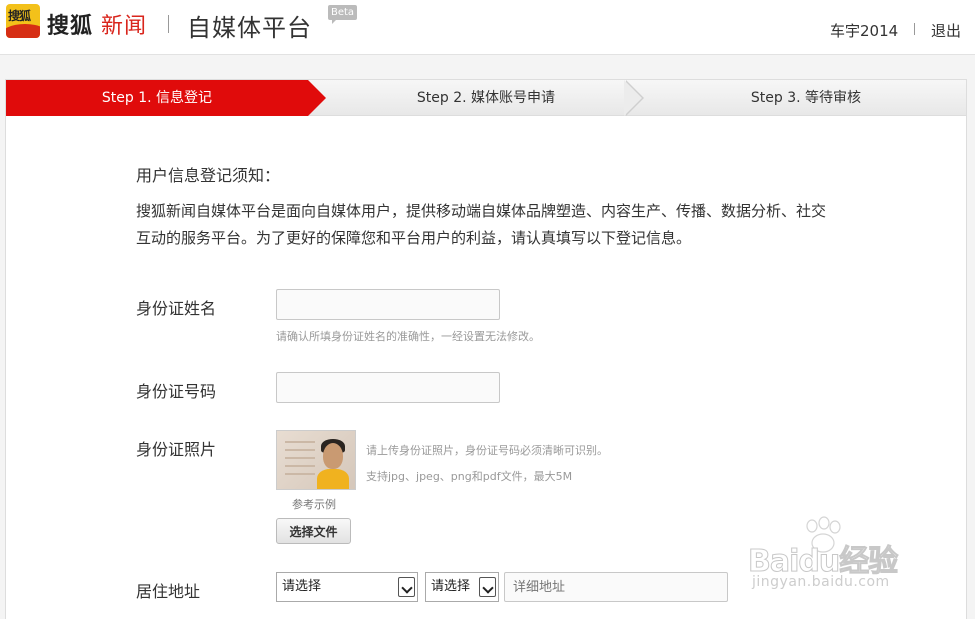  I want to click on id-name-input, so click(388, 304).